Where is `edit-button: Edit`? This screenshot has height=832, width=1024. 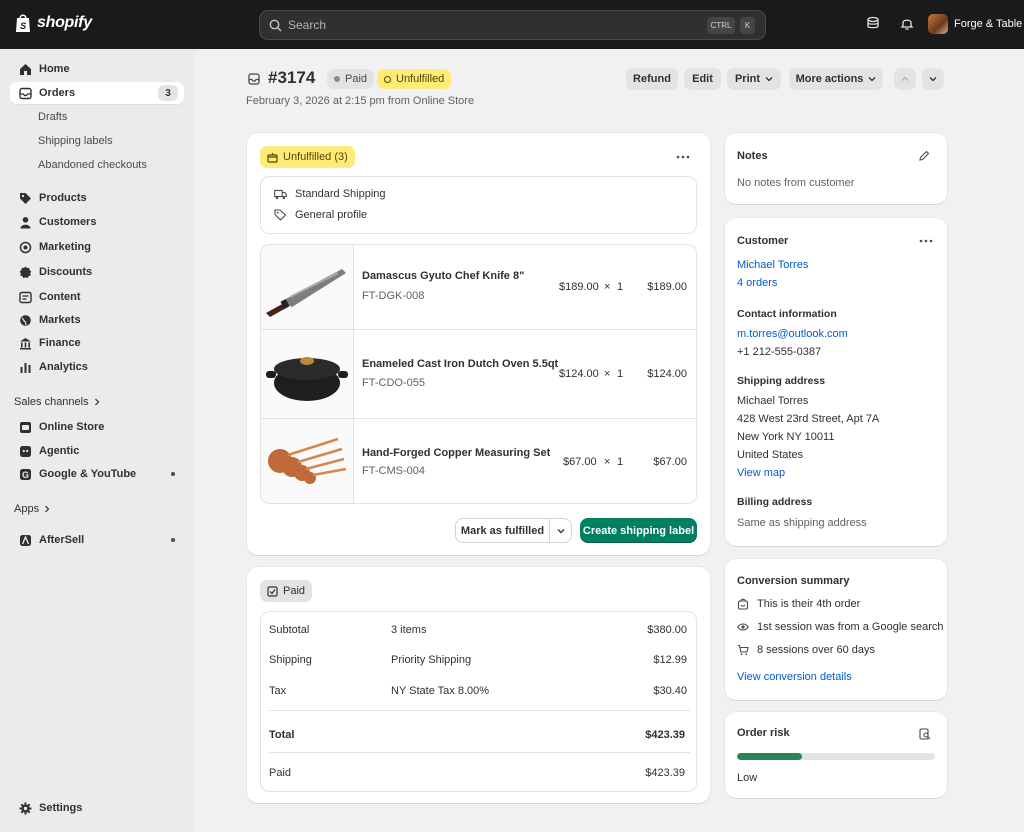
edit-button: Edit is located at coordinates (702, 79).